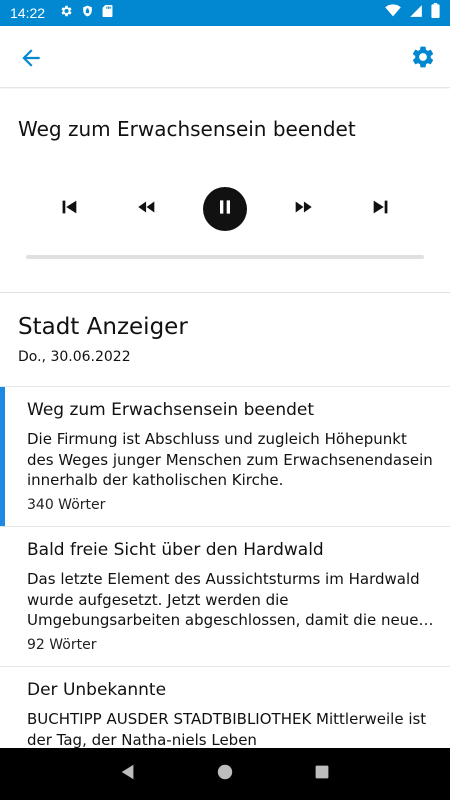  What do you see at coordinates (107, 13) in the screenshot?
I see `sd-card-icon` at bounding box center [107, 13].